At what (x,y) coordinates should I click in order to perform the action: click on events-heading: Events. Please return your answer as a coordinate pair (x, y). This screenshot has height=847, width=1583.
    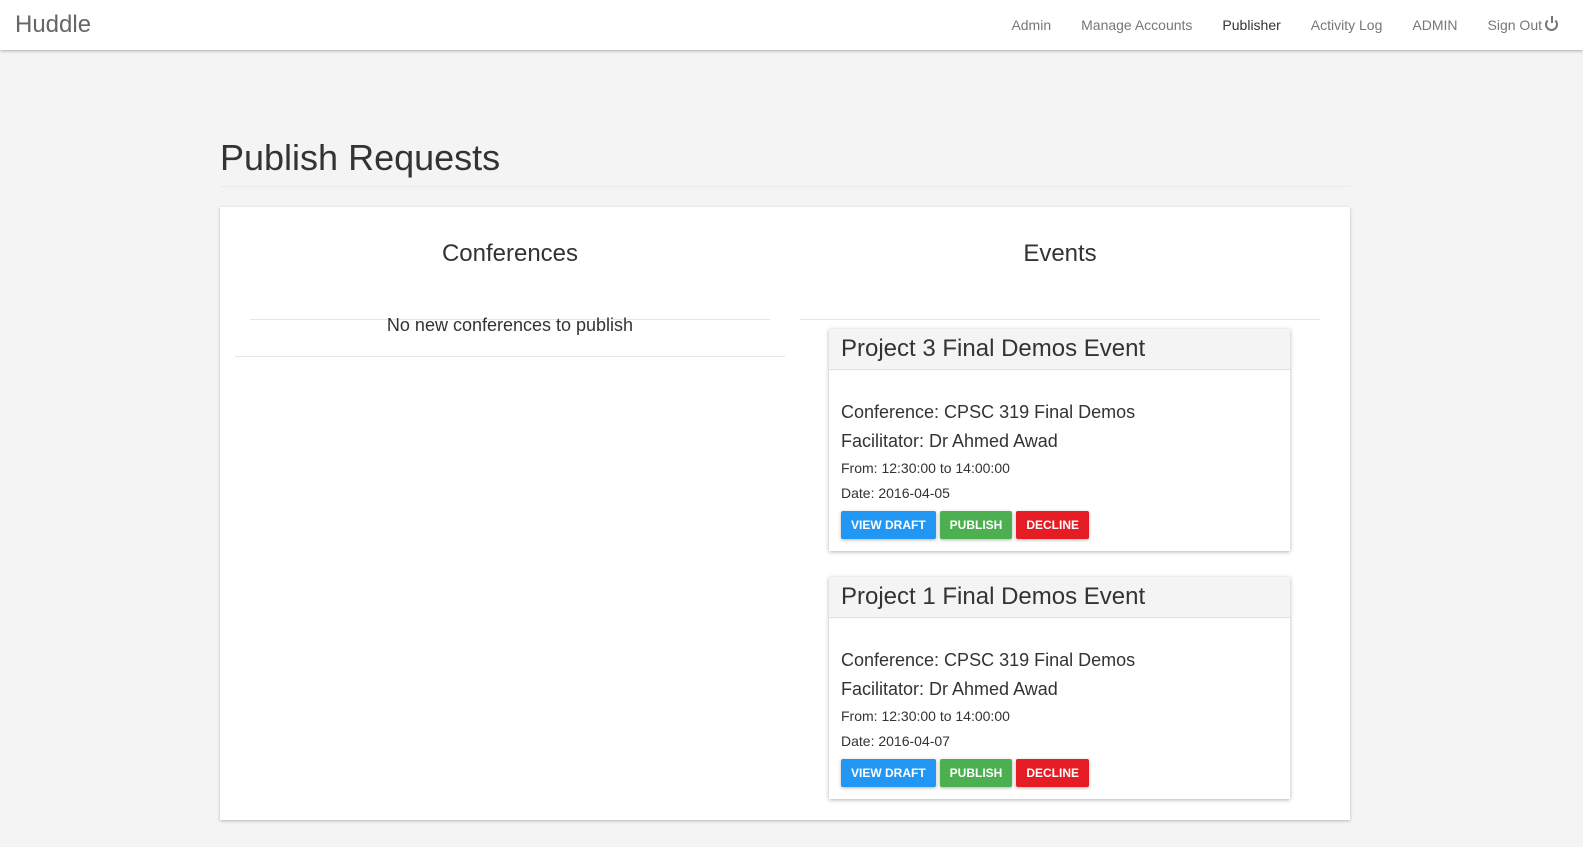
    Looking at the image, I should click on (1060, 280).